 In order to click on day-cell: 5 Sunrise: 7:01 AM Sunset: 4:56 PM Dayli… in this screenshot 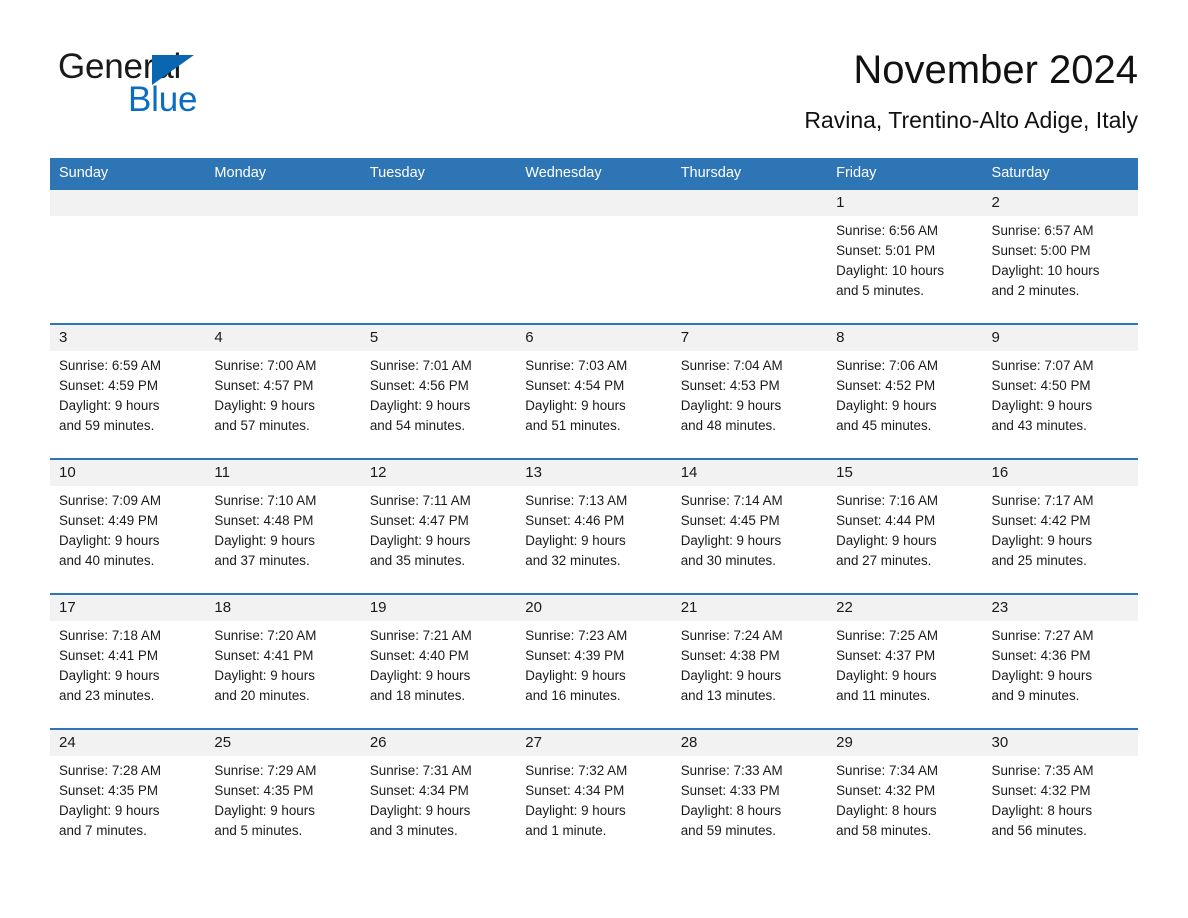, I will do `click(438, 391)`.